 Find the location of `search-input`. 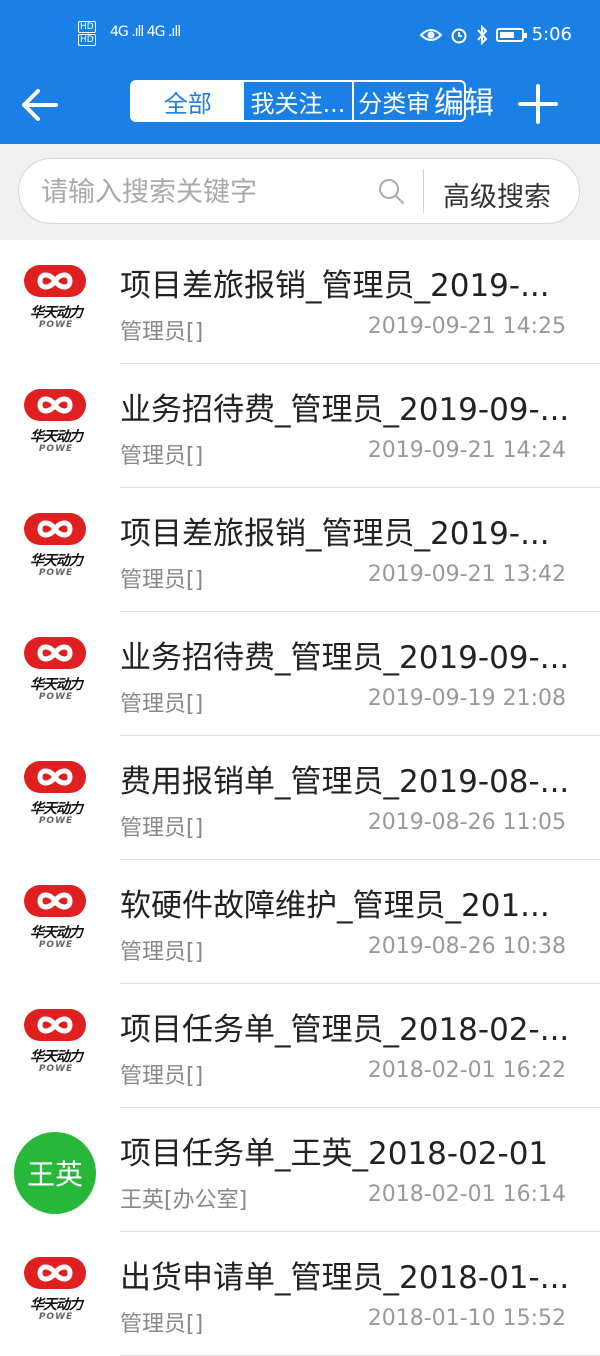

search-input is located at coordinates (206, 192).